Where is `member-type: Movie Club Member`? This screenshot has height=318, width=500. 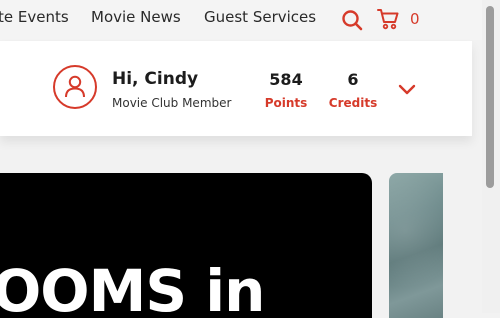
member-type: Movie Club Member is located at coordinates (172, 103).